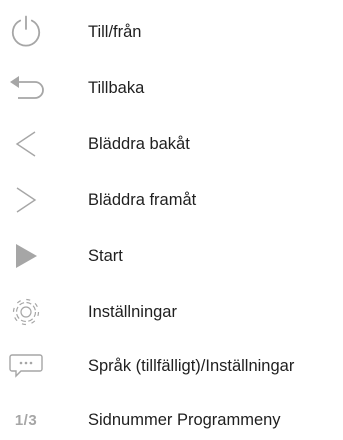 The width and height of the screenshot is (343, 440). I want to click on power-icon, so click(26, 32).